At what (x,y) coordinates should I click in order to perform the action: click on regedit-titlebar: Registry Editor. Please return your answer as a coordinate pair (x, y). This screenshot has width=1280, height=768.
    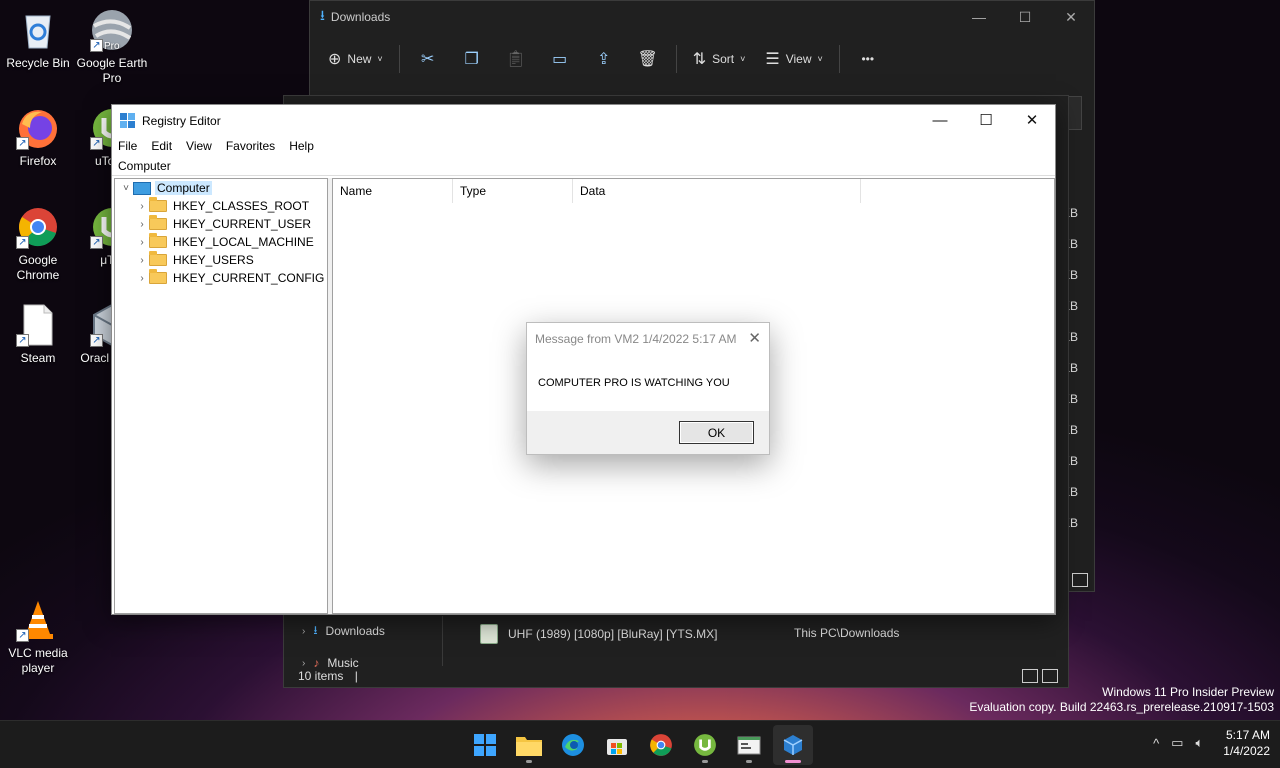
    Looking at the image, I should click on (583, 120).